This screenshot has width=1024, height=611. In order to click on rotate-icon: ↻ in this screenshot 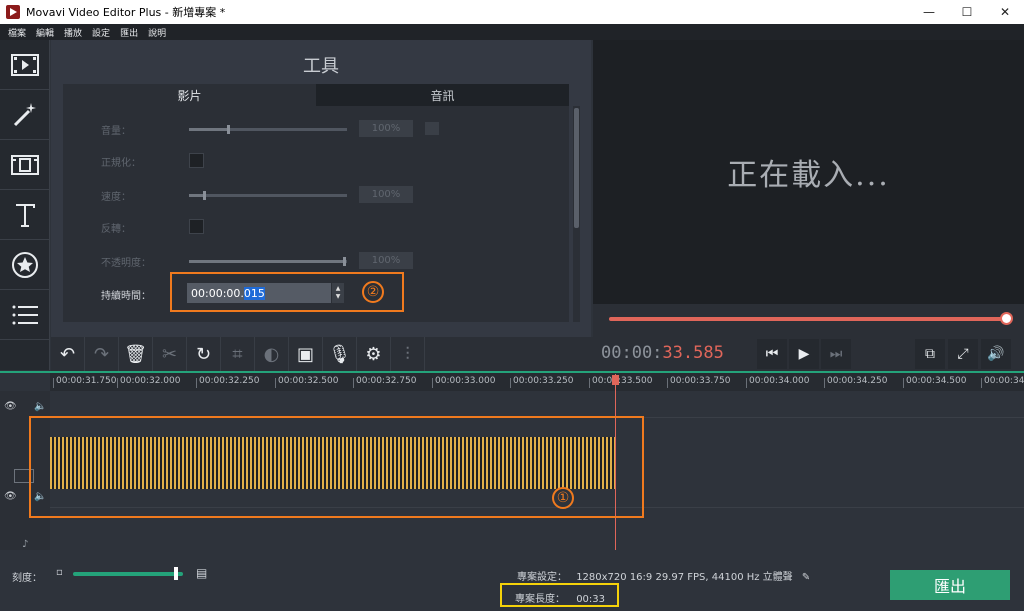, I will do `click(203, 354)`.